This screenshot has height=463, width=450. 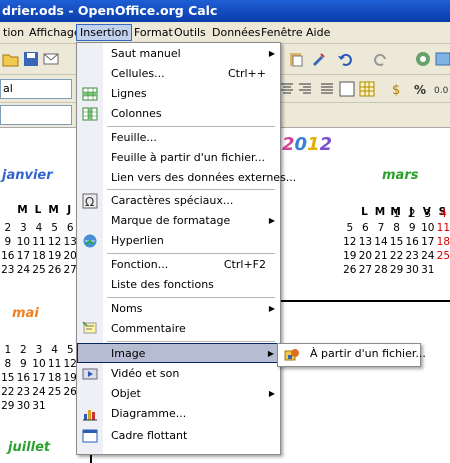 What do you see at coordinates (178, 54) in the screenshot?
I see `menu-item-saut-manuel: Saut manuel ▶` at bounding box center [178, 54].